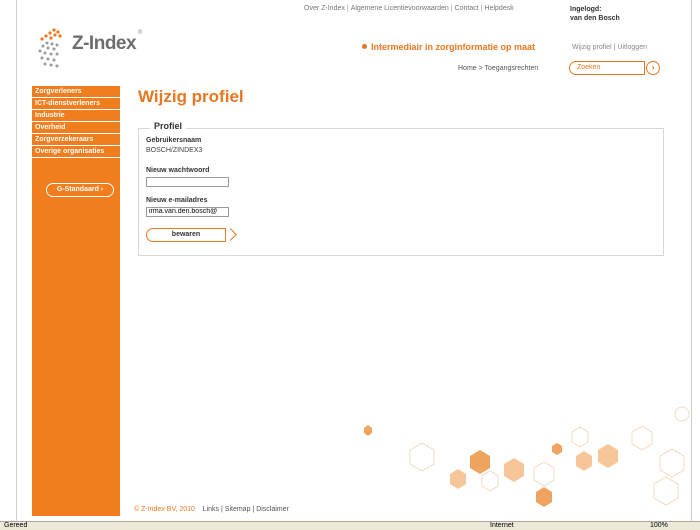 The width and height of the screenshot is (700, 530). I want to click on save-button: bewaren, so click(191, 235).